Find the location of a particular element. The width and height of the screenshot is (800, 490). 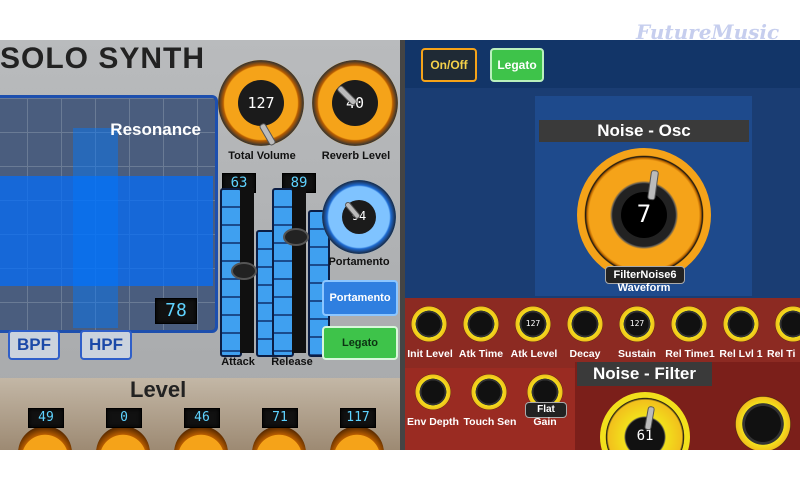

watermark-text: FutureMusic is located at coordinates (708, 32).